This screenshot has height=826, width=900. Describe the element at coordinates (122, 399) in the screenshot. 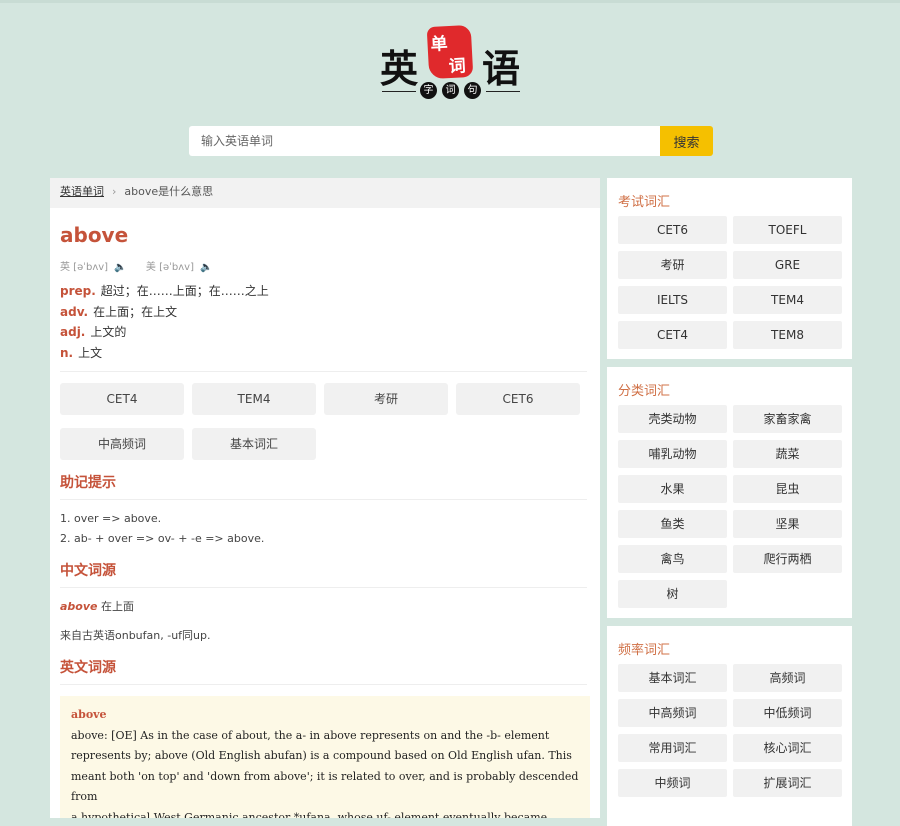

I see `word-tag: CET4` at that location.